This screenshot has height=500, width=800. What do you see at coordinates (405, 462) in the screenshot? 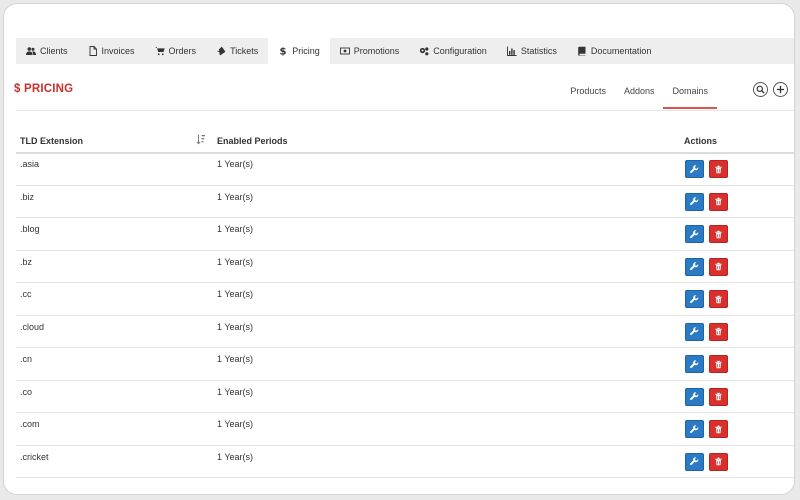
I see `table-row: .cricket 1 Year(s)` at bounding box center [405, 462].